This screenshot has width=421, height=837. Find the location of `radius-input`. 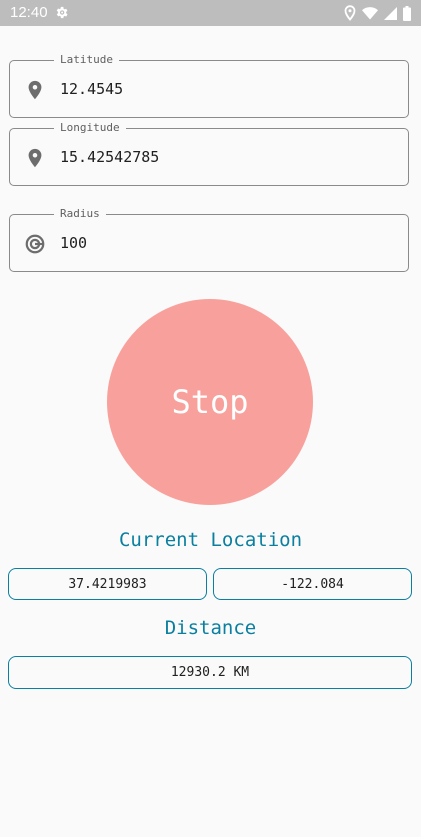

radius-input is located at coordinates (225, 243).